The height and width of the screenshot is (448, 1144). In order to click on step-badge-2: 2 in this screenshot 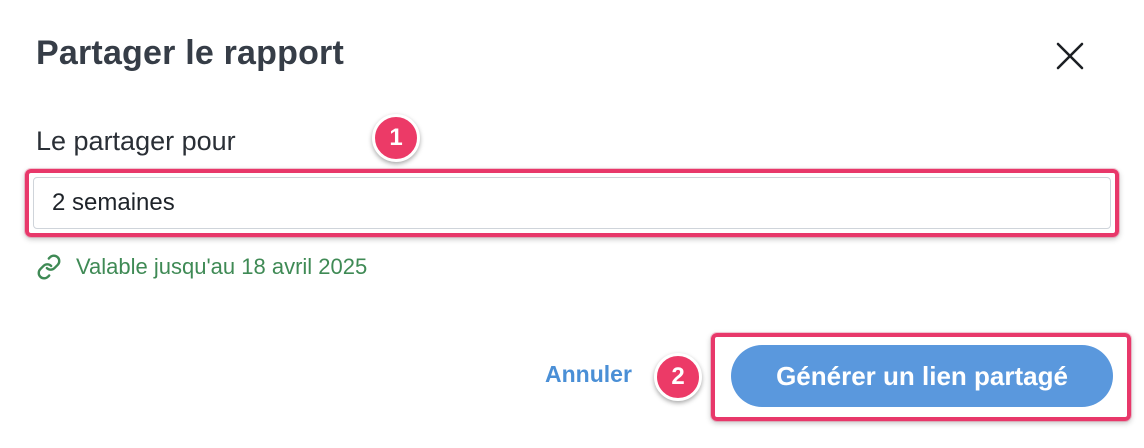, I will do `click(678, 377)`.